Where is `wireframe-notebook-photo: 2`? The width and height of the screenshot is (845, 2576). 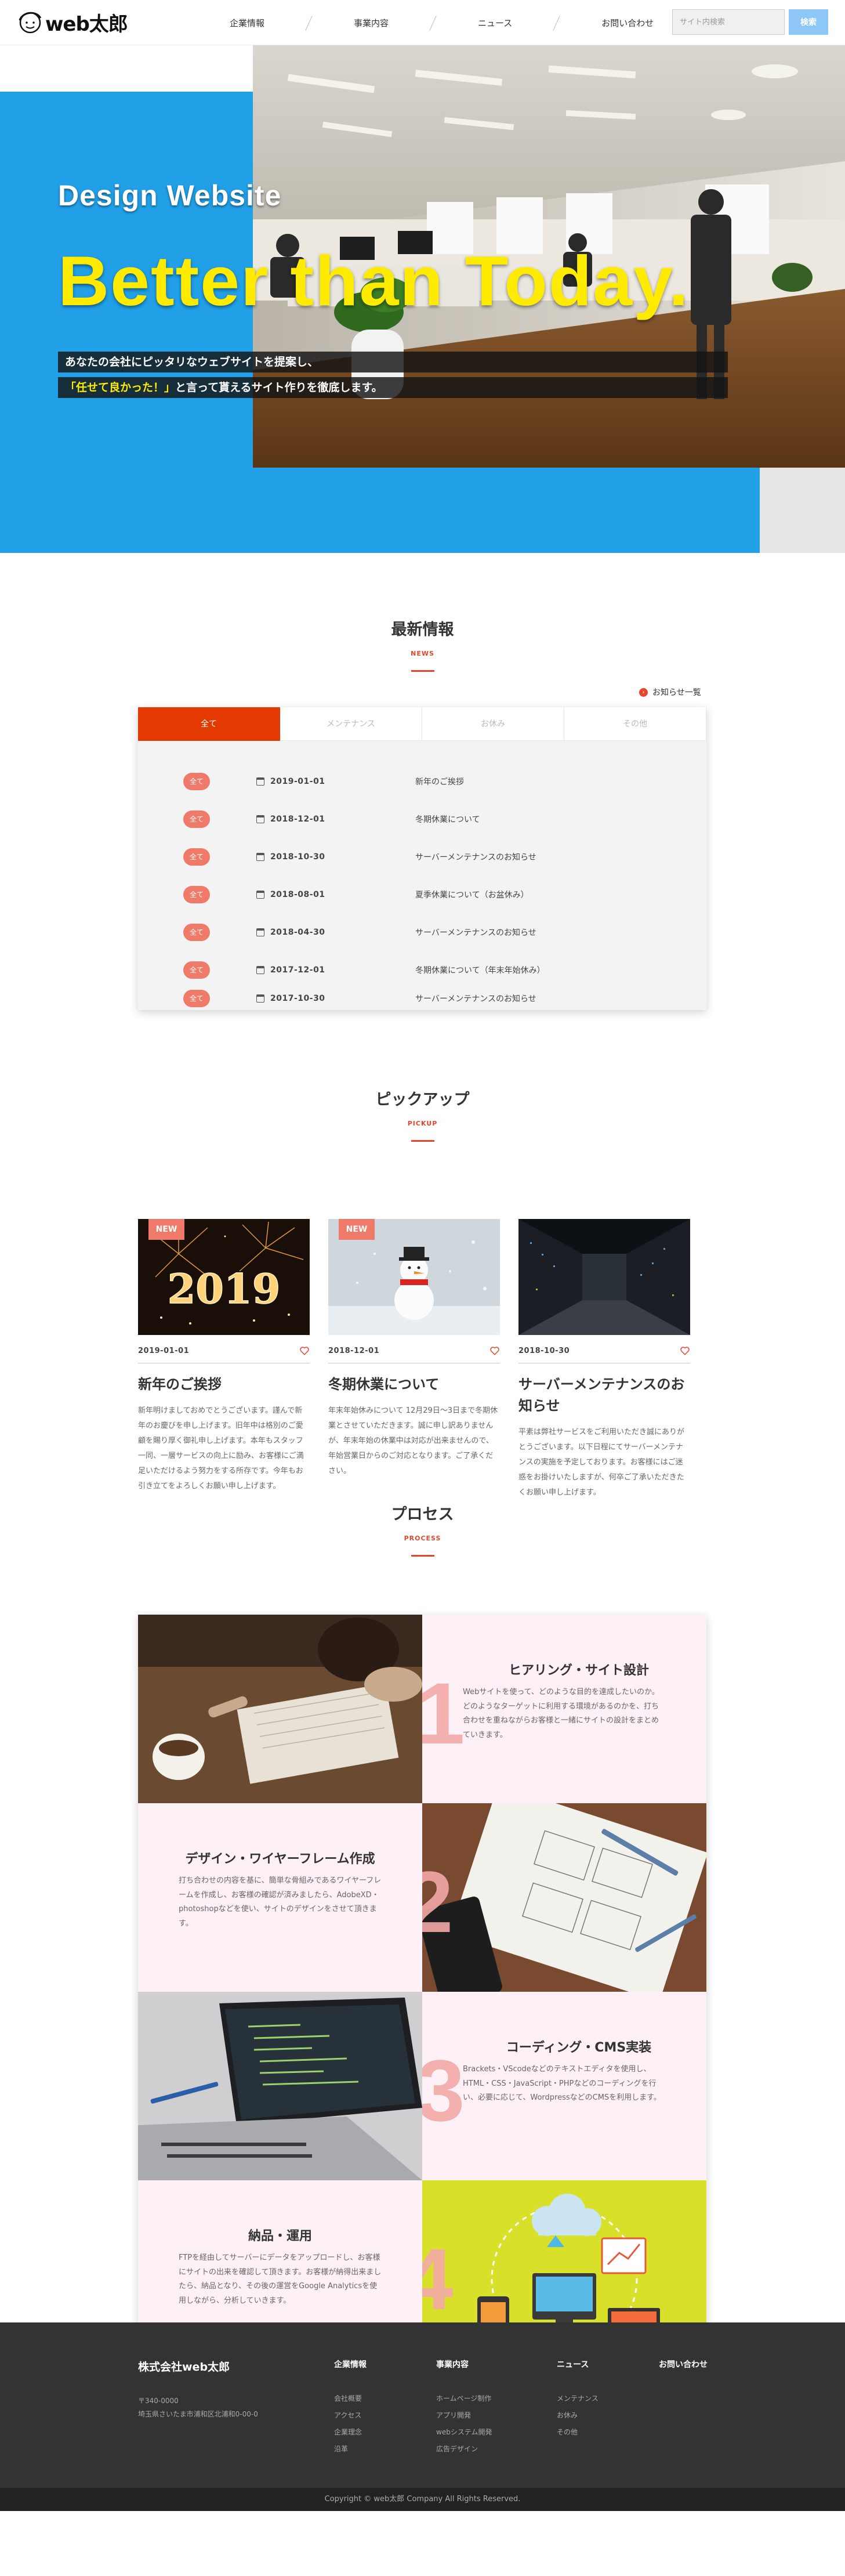 wireframe-notebook-photo: 2 is located at coordinates (564, 1897).